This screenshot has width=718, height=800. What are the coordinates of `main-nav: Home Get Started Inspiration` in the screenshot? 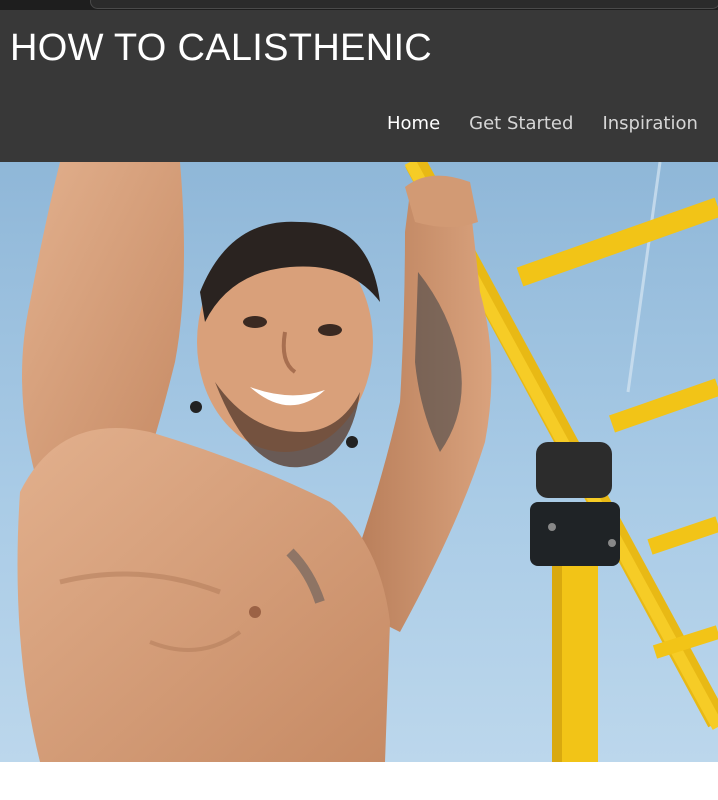 It's located at (552, 124).